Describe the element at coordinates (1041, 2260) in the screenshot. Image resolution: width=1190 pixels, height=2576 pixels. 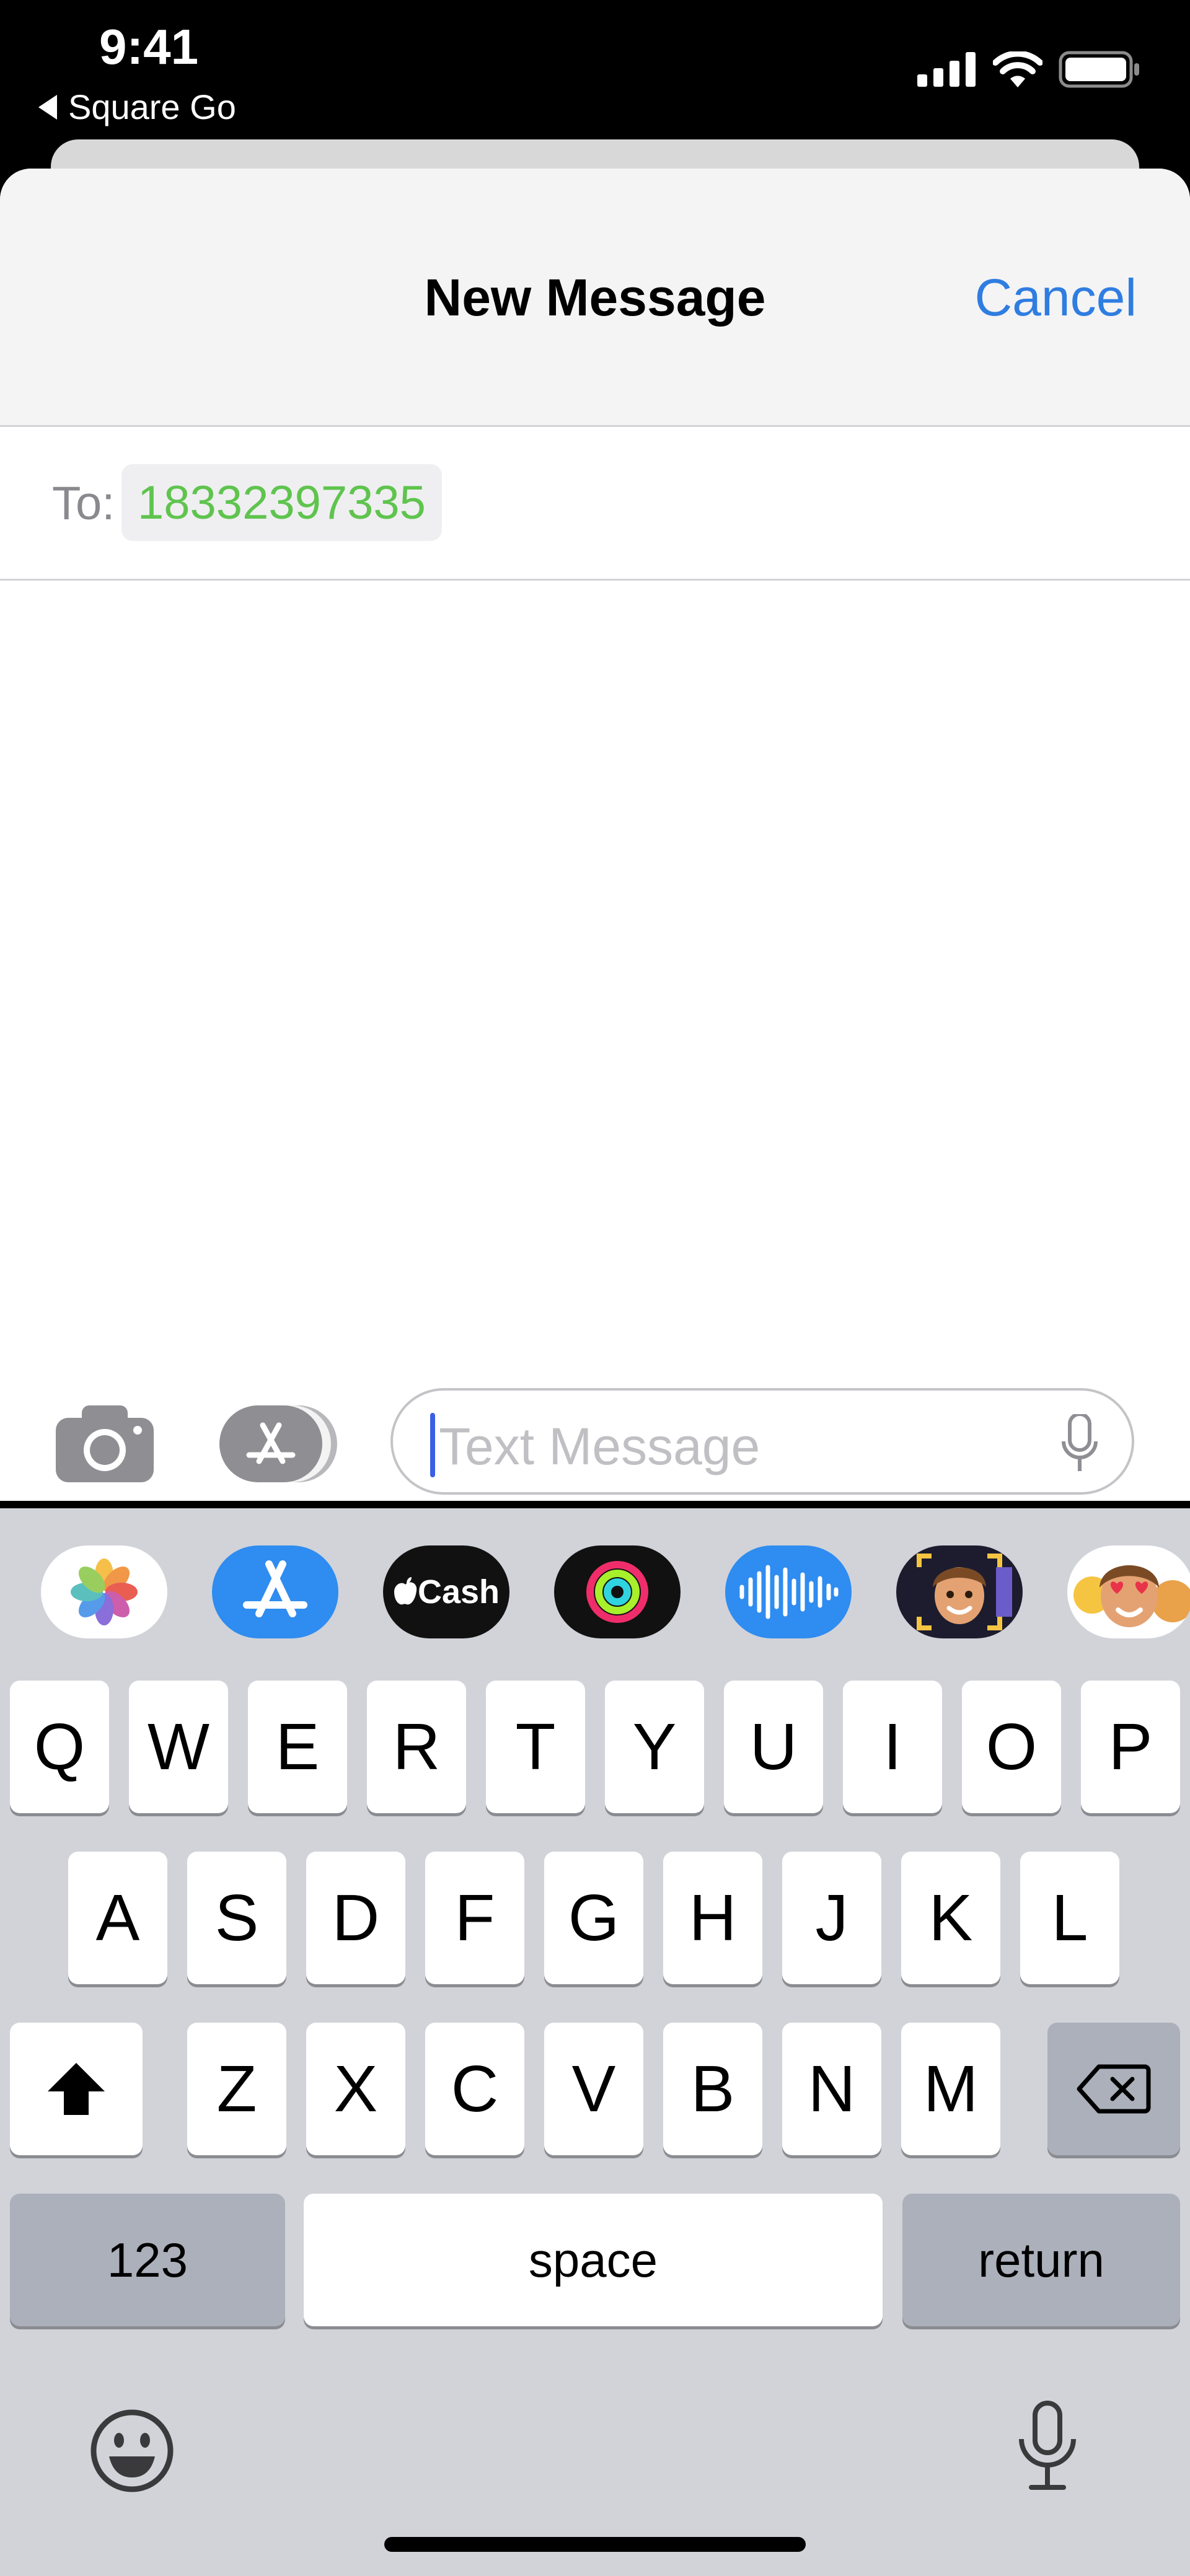
I see `return-key: return` at that location.